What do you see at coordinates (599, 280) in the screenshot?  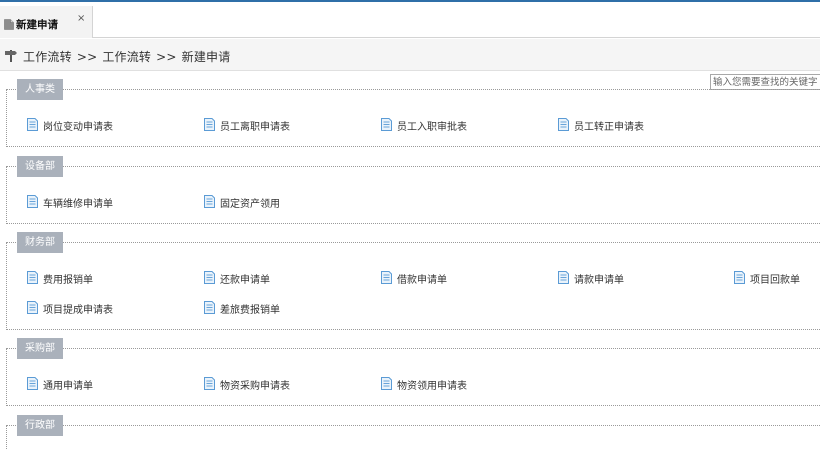 I see `form-link-label: 请款申请单` at bounding box center [599, 280].